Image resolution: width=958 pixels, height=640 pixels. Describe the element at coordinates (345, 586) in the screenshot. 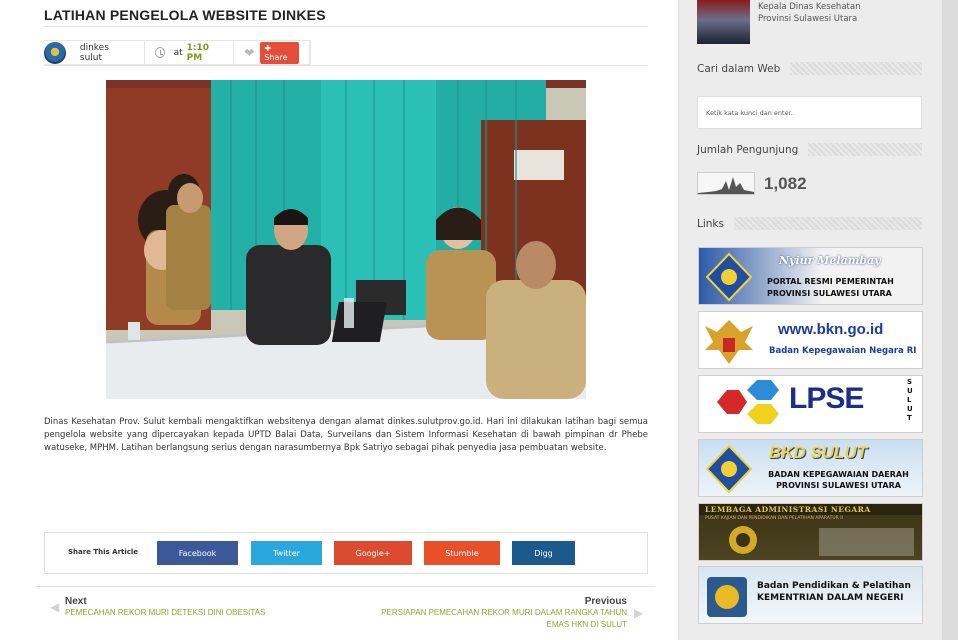

I see `post-nav-divider` at that location.